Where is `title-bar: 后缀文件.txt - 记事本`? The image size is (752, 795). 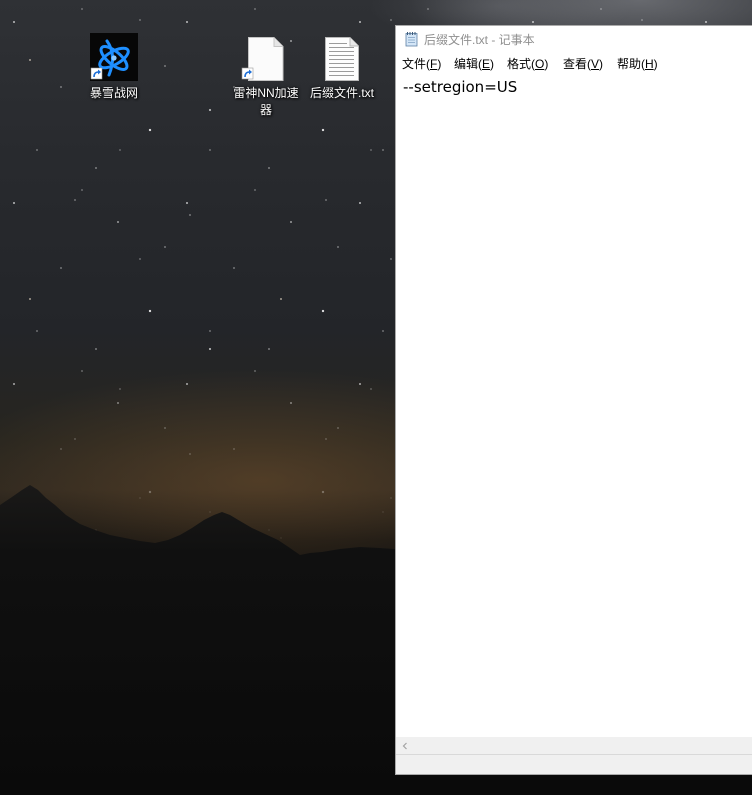 title-bar: 后缀文件.txt - 记事本 is located at coordinates (574, 40).